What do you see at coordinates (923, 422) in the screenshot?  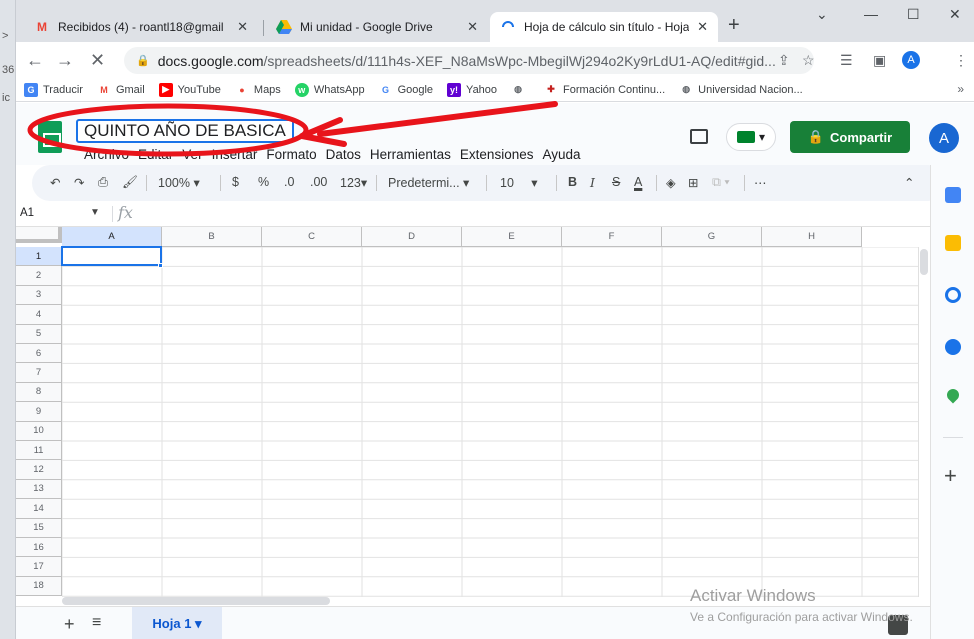 I see `vertical-scrollbar` at bounding box center [923, 422].